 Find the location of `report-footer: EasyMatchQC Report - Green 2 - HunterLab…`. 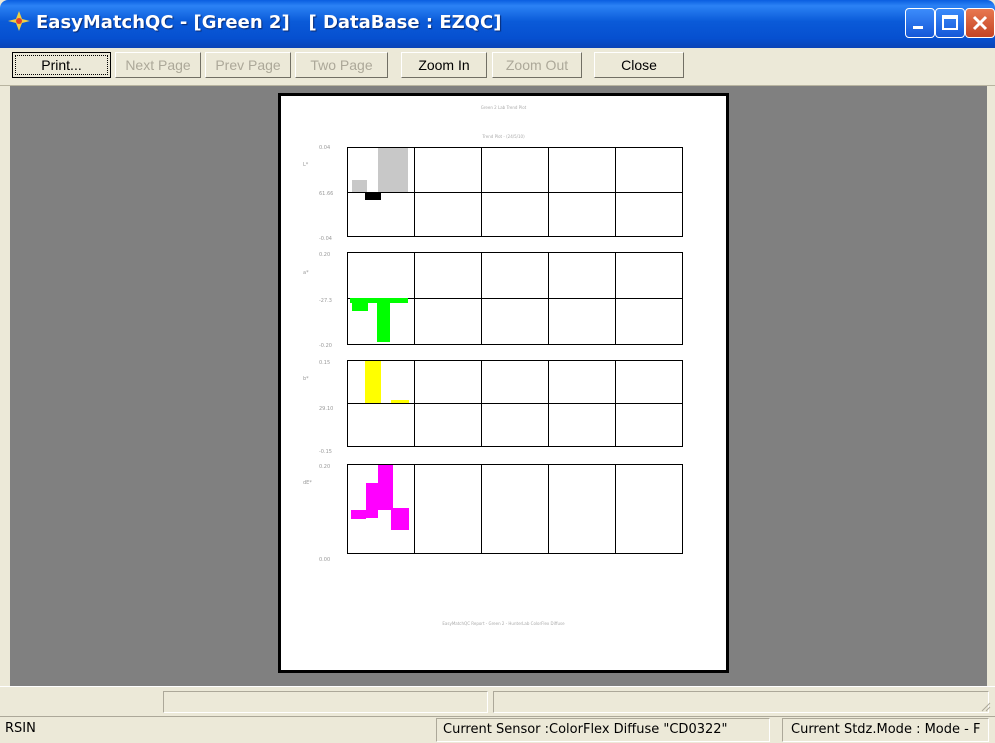

report-footer: EasyMatchQC Report - Green 2 - HunterLab… is located at coordinates (503, 623).